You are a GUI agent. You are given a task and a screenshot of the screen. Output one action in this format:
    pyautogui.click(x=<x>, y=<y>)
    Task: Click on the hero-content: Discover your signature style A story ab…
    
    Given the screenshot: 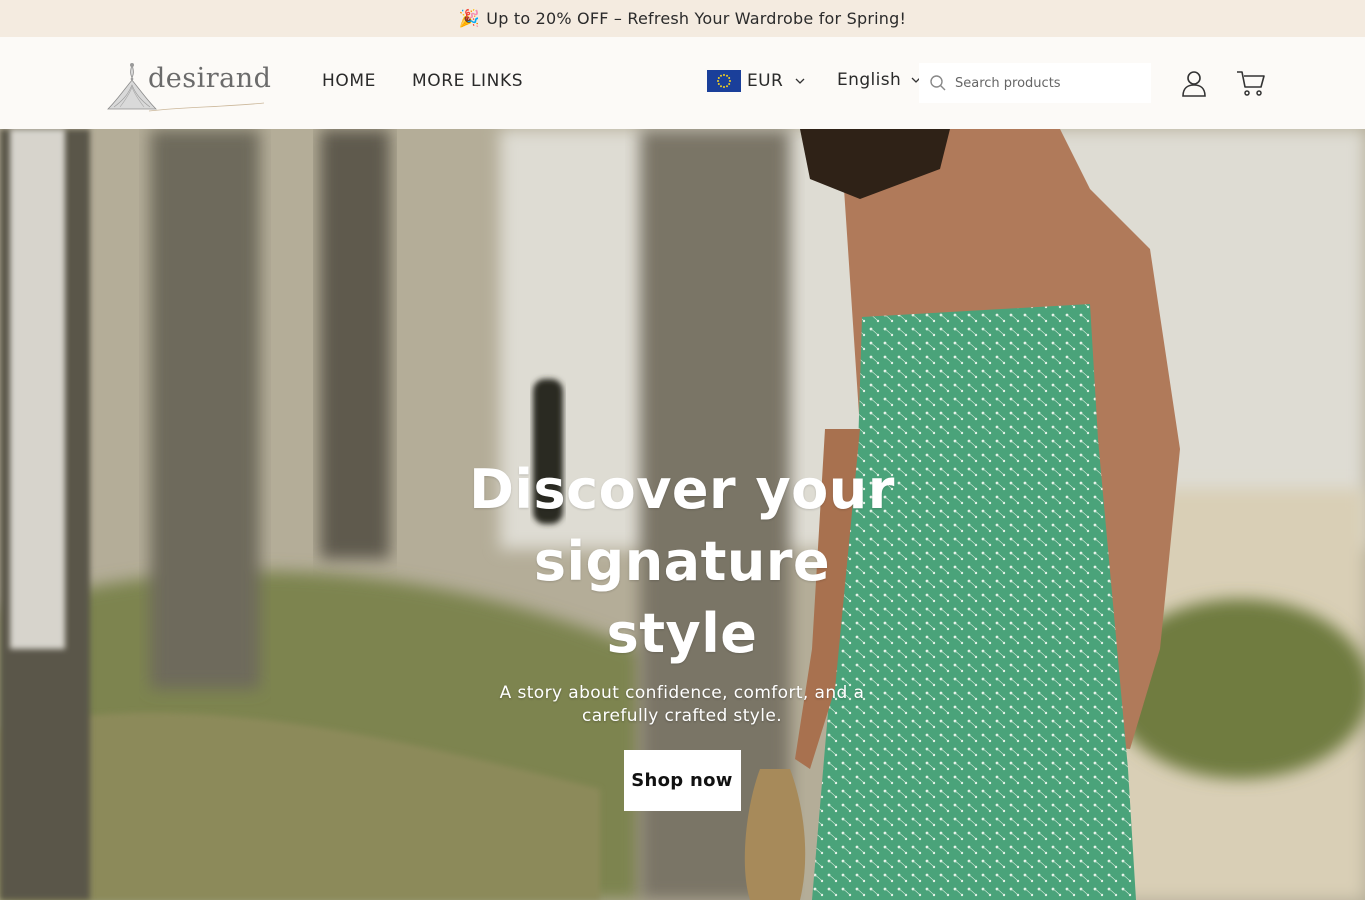 What is the action you would take?
    pyautogui.click(x=682, y=632)
    